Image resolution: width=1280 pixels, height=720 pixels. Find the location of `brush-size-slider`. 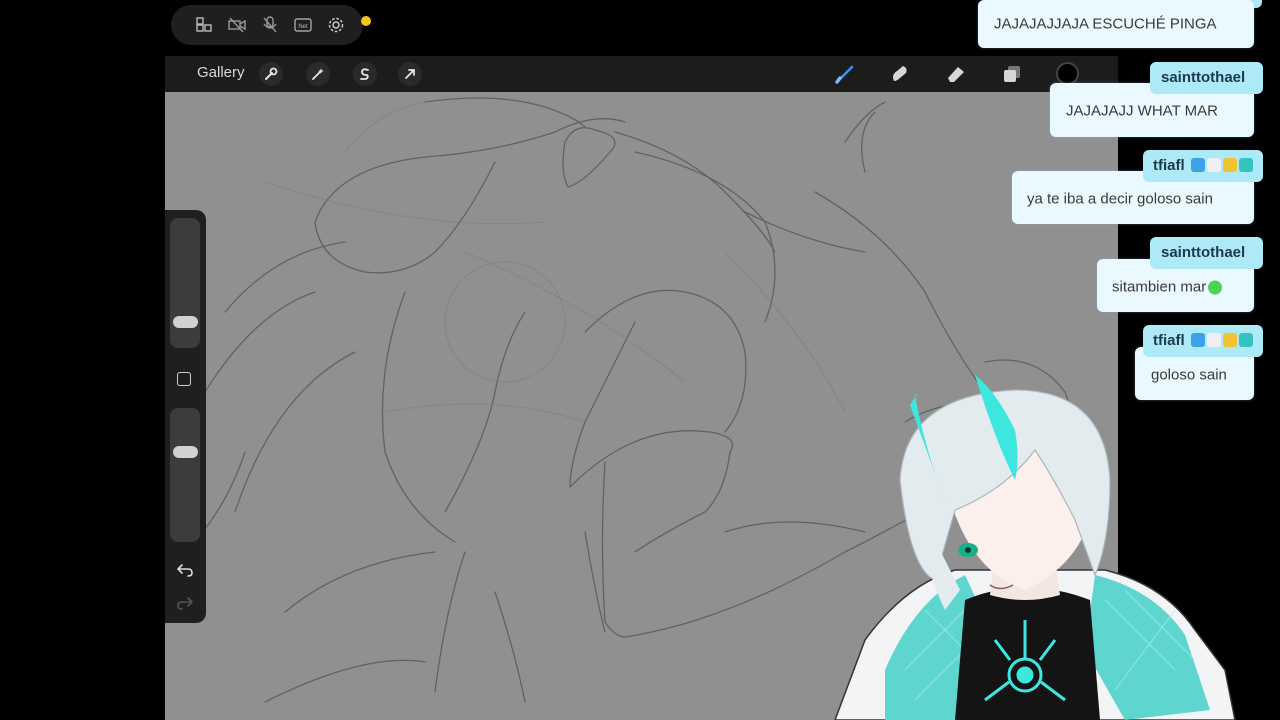

brush-size-slider is located at coordinates (185, 283).